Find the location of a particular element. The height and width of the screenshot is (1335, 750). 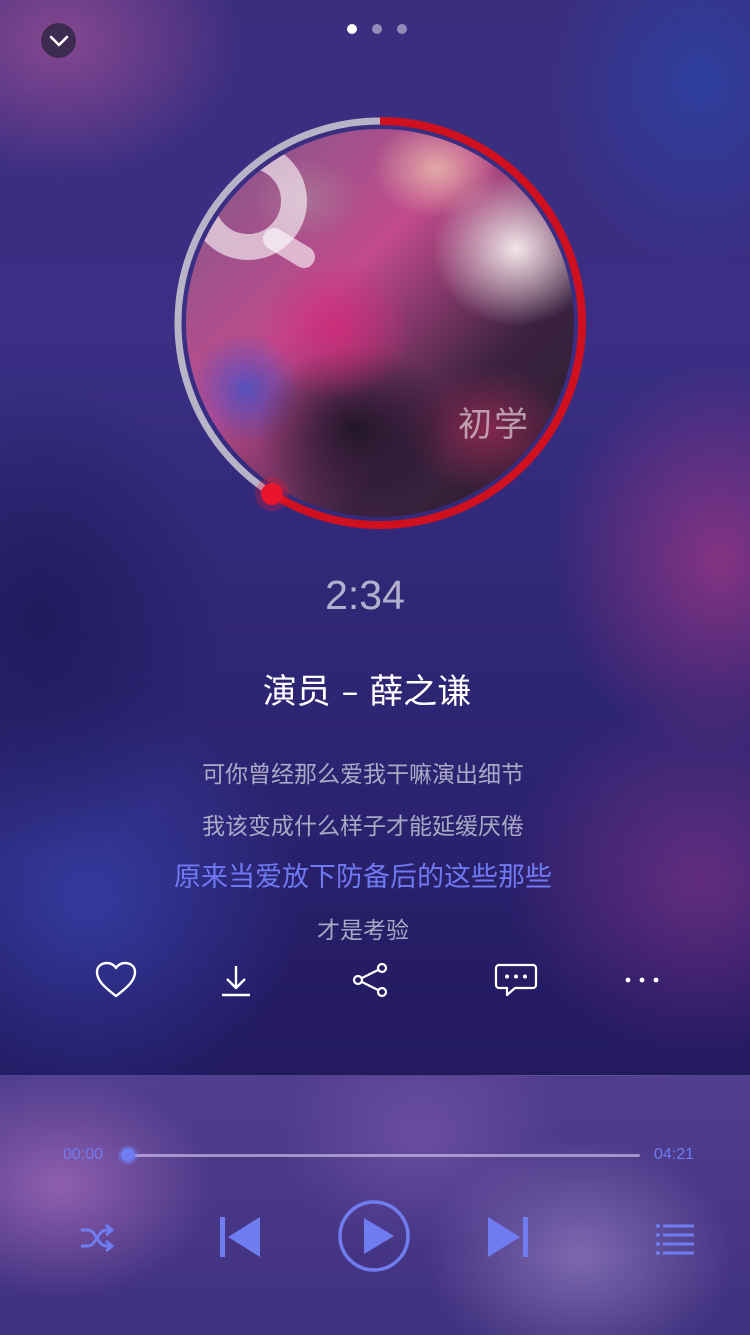

song-title: 演员 – 薛之谦 is located at coordinates (367, 692).